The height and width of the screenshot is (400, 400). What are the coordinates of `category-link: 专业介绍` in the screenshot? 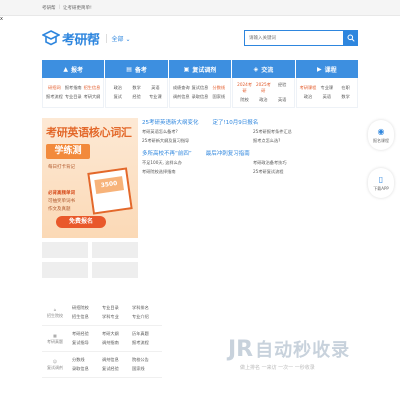 It's located at (147, 317).